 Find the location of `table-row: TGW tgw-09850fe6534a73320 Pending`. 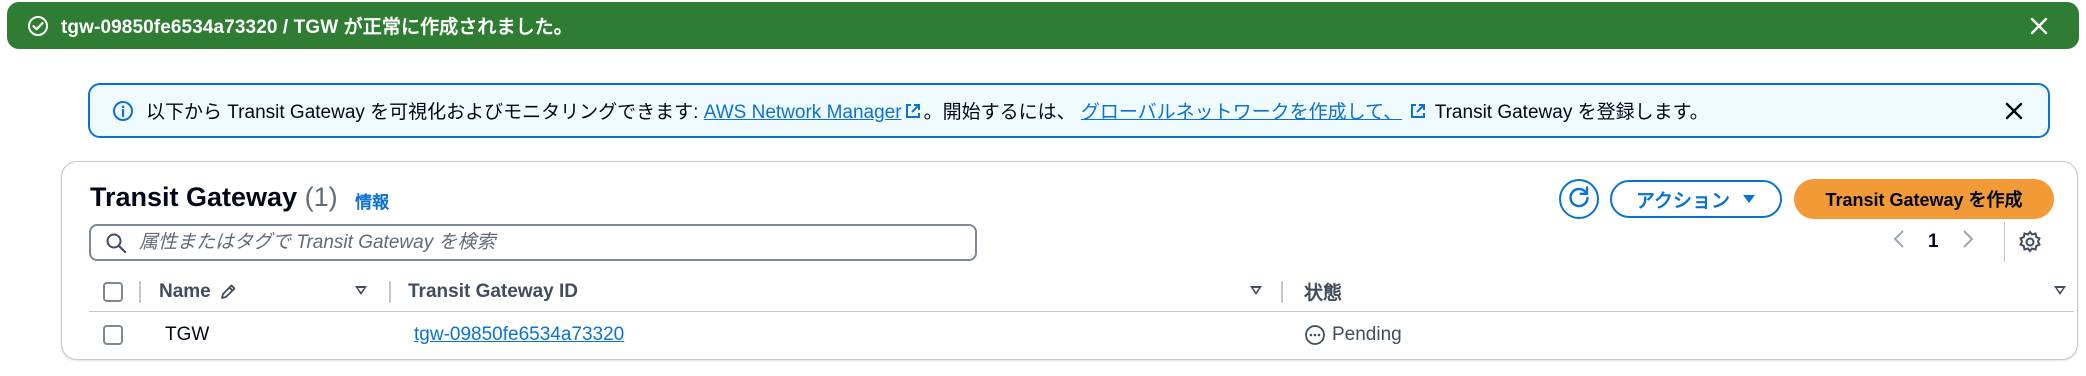

table-row: TGW tgw-09850fe6534a73320 Pending is located at coordinates (1081, 335).